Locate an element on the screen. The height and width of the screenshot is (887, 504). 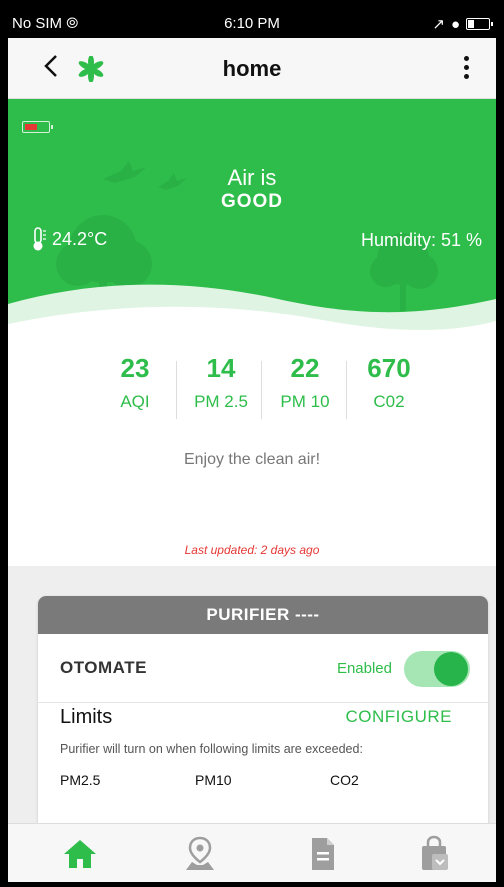
air-status-value: GOOD is located at coordinates (252, 201).